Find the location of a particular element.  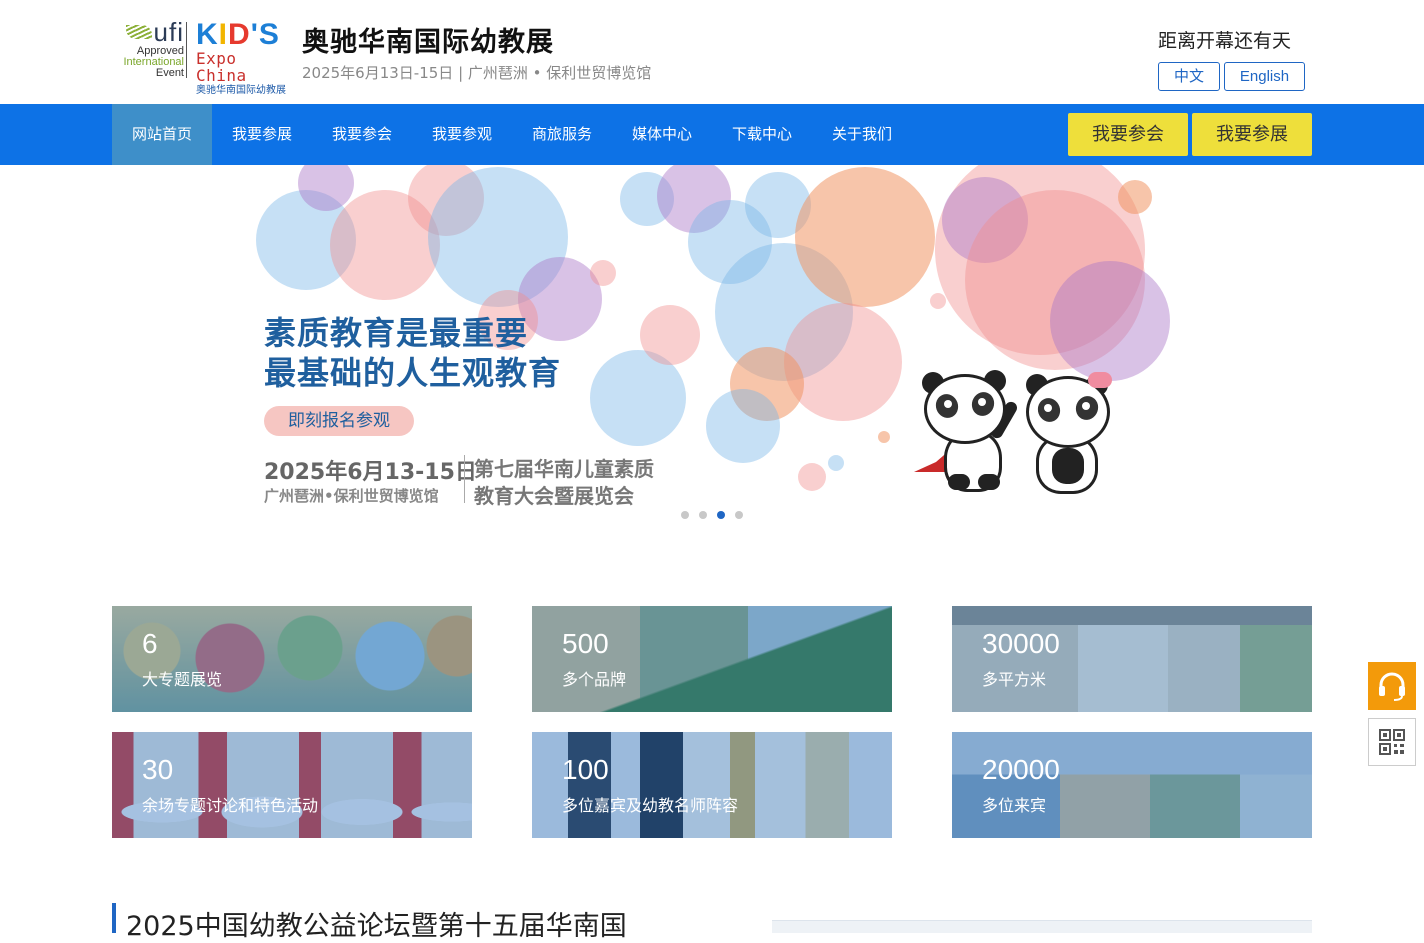

banner-event-line1: 第七届华南儿童素质 is located at coordinates (564, 469).